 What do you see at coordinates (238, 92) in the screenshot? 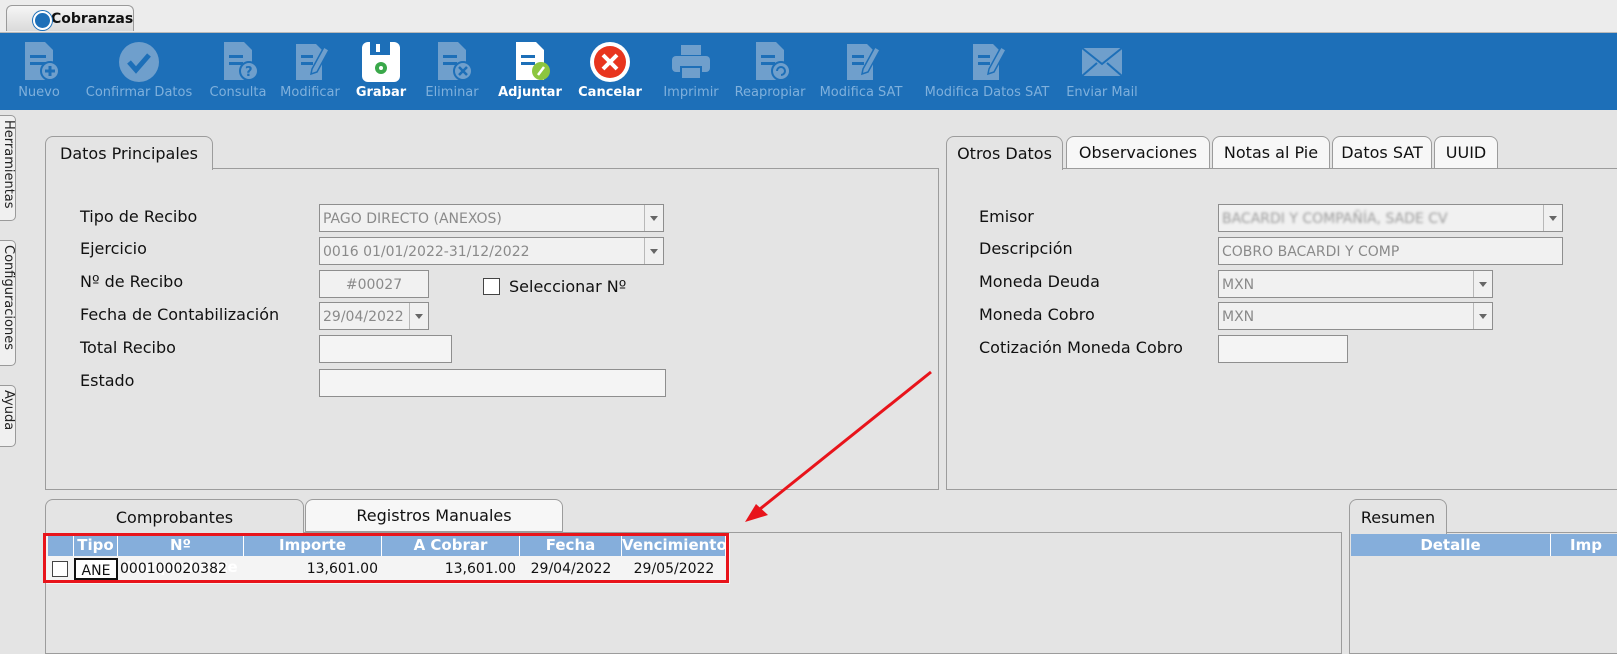
I see `consulta-label: Consulta` at bounding box center [238, 92].